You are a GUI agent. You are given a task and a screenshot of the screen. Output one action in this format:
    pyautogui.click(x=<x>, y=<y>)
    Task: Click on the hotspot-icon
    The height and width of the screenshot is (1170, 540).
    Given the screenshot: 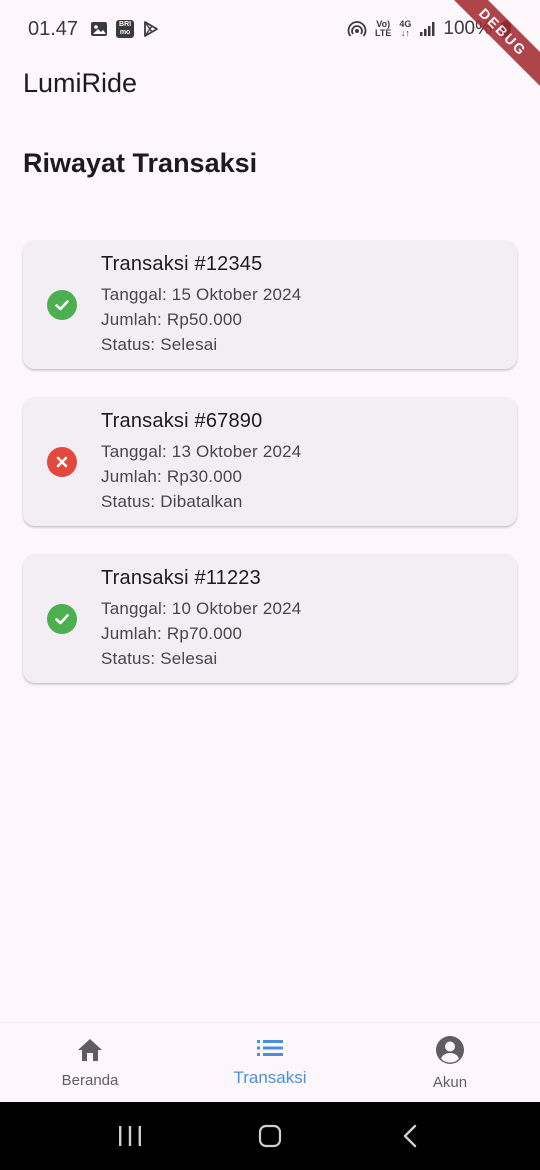 What is the action you would take?
    pyautogui.click(x=357, y=29)
    